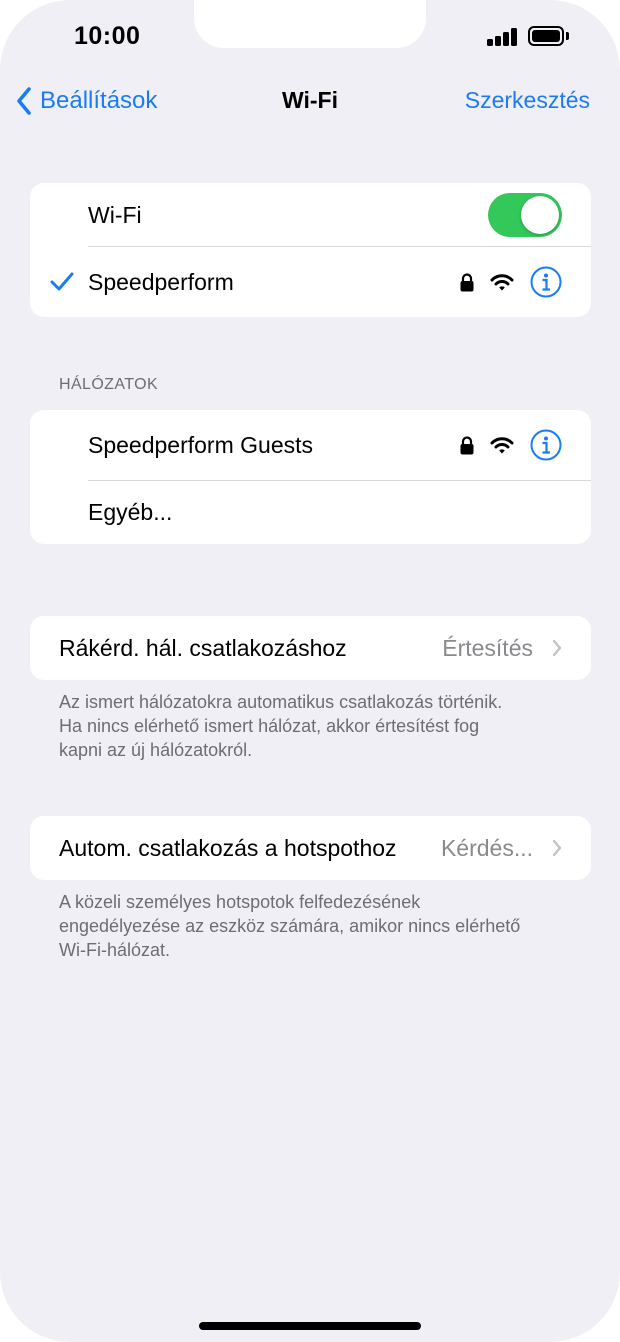  I want to click on footnote-line: kapni az új hálózatokról., so click(156, 750).